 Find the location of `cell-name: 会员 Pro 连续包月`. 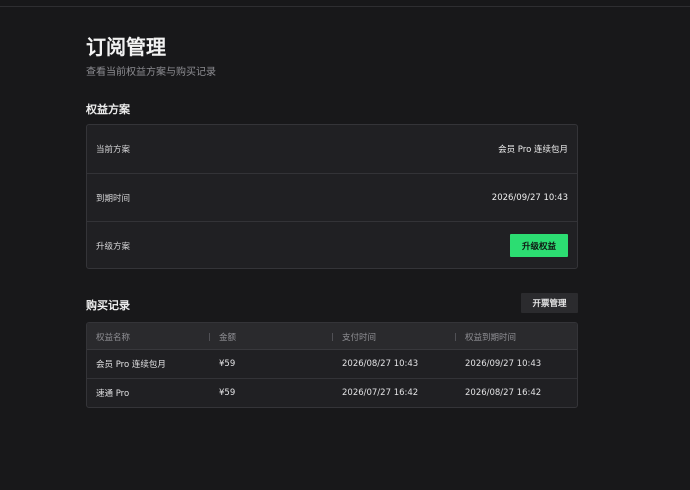

cell-name: 会员 Pro 连续包月 is located at coordinates (131, 365).